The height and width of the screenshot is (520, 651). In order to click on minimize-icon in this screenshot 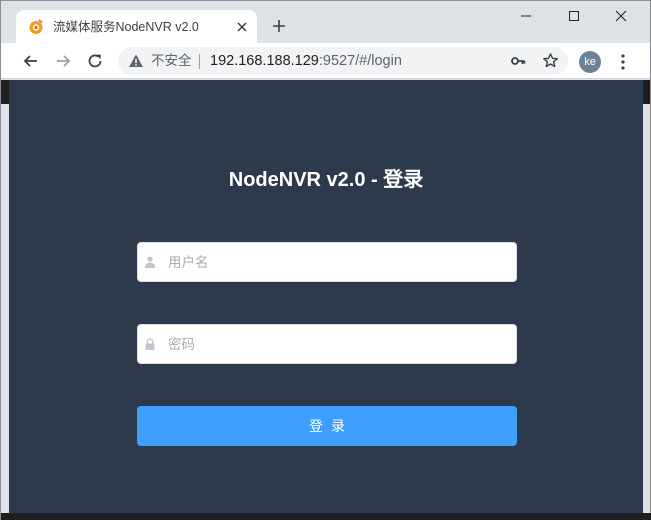, I will do `click(526, 16)`.